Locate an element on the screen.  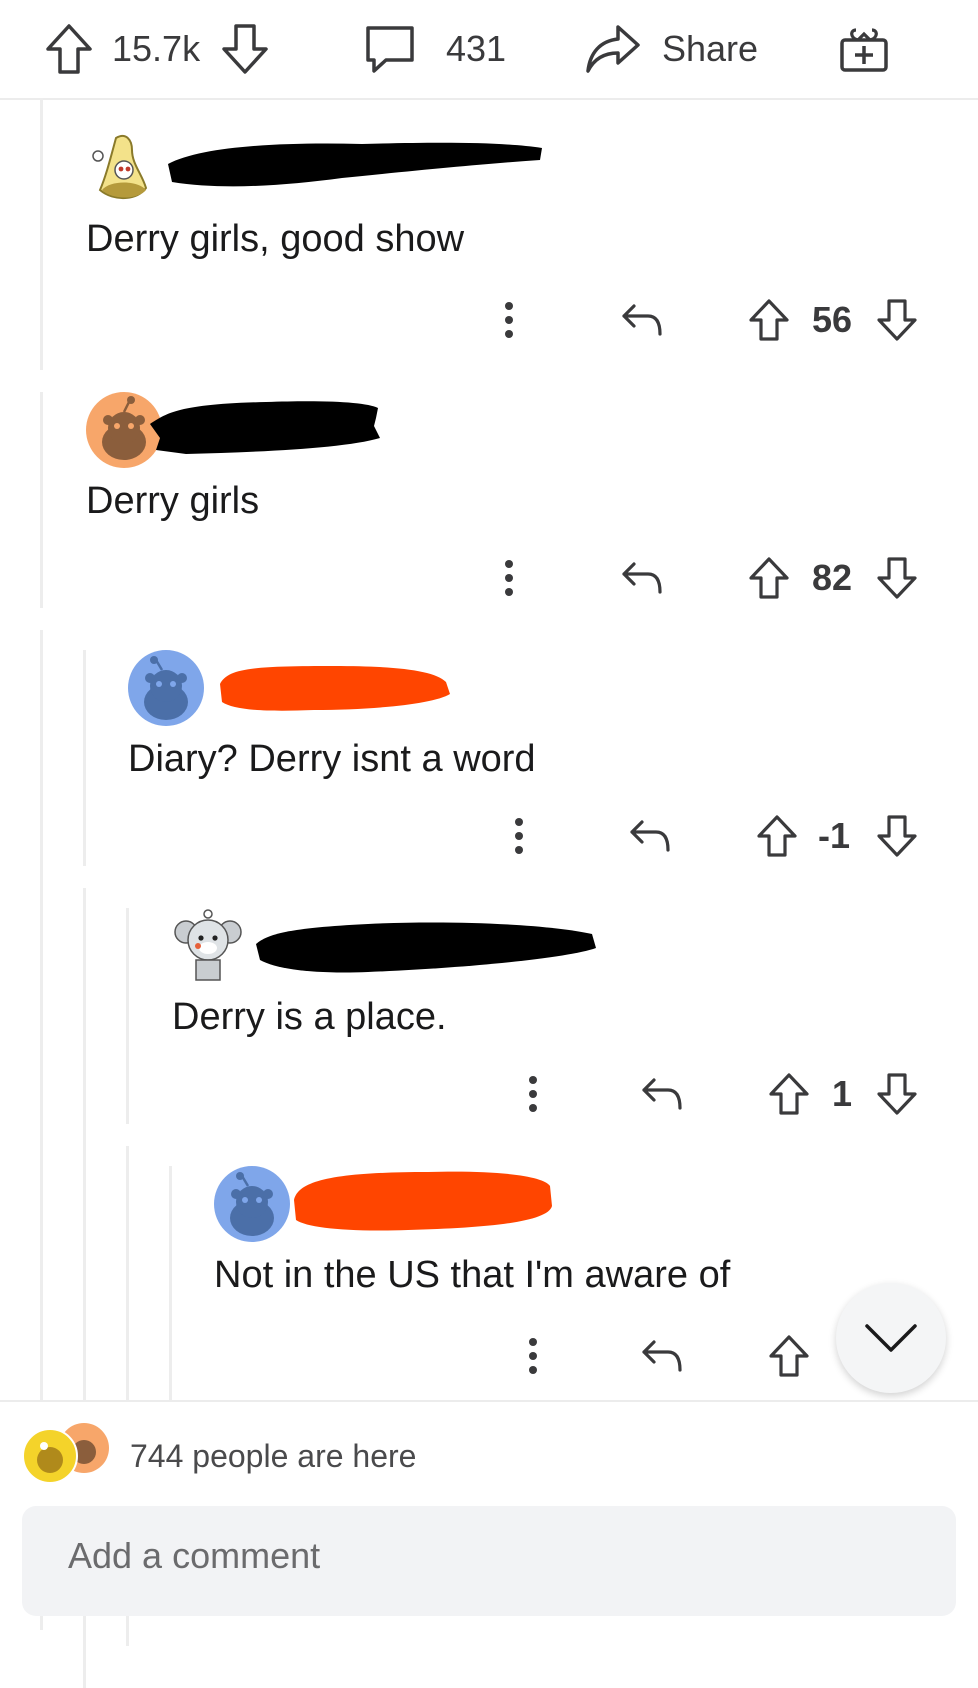
comment-body: Not in the US that I'm aware of is located at coordinates (472, 1275).